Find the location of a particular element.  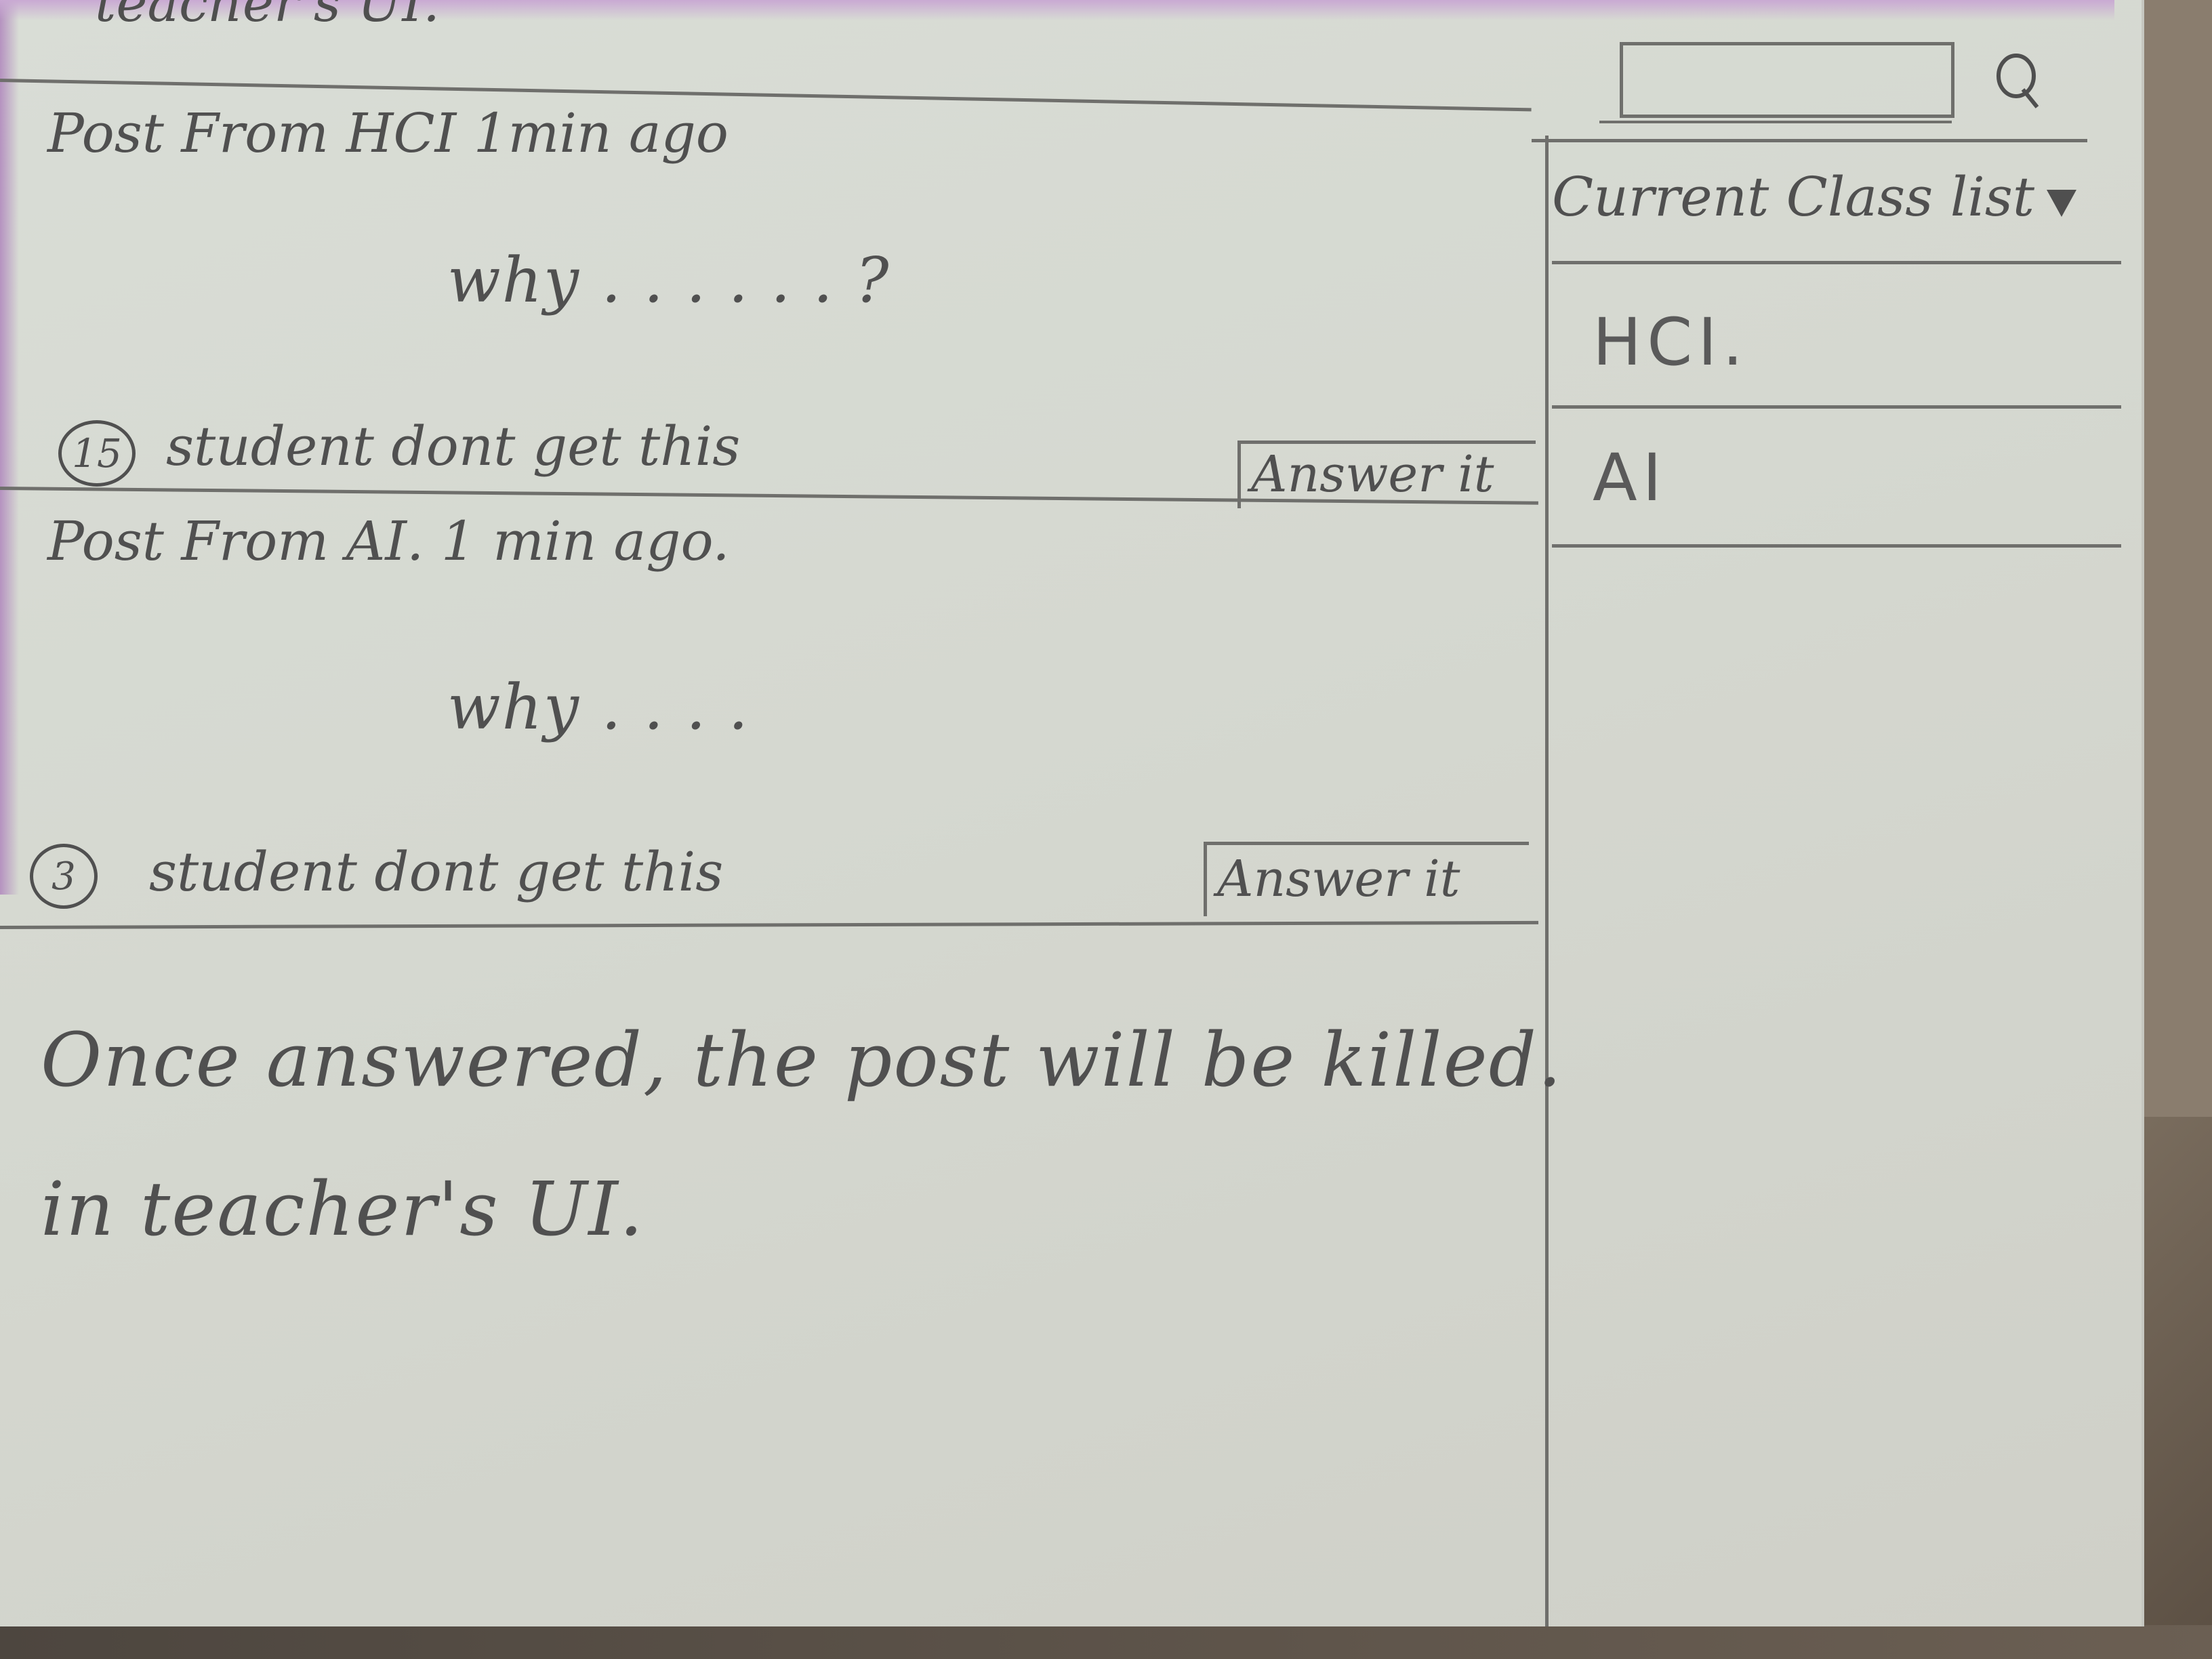

annotation-note-line2: in teacher's UI. is located at coordinates (342, 1209).